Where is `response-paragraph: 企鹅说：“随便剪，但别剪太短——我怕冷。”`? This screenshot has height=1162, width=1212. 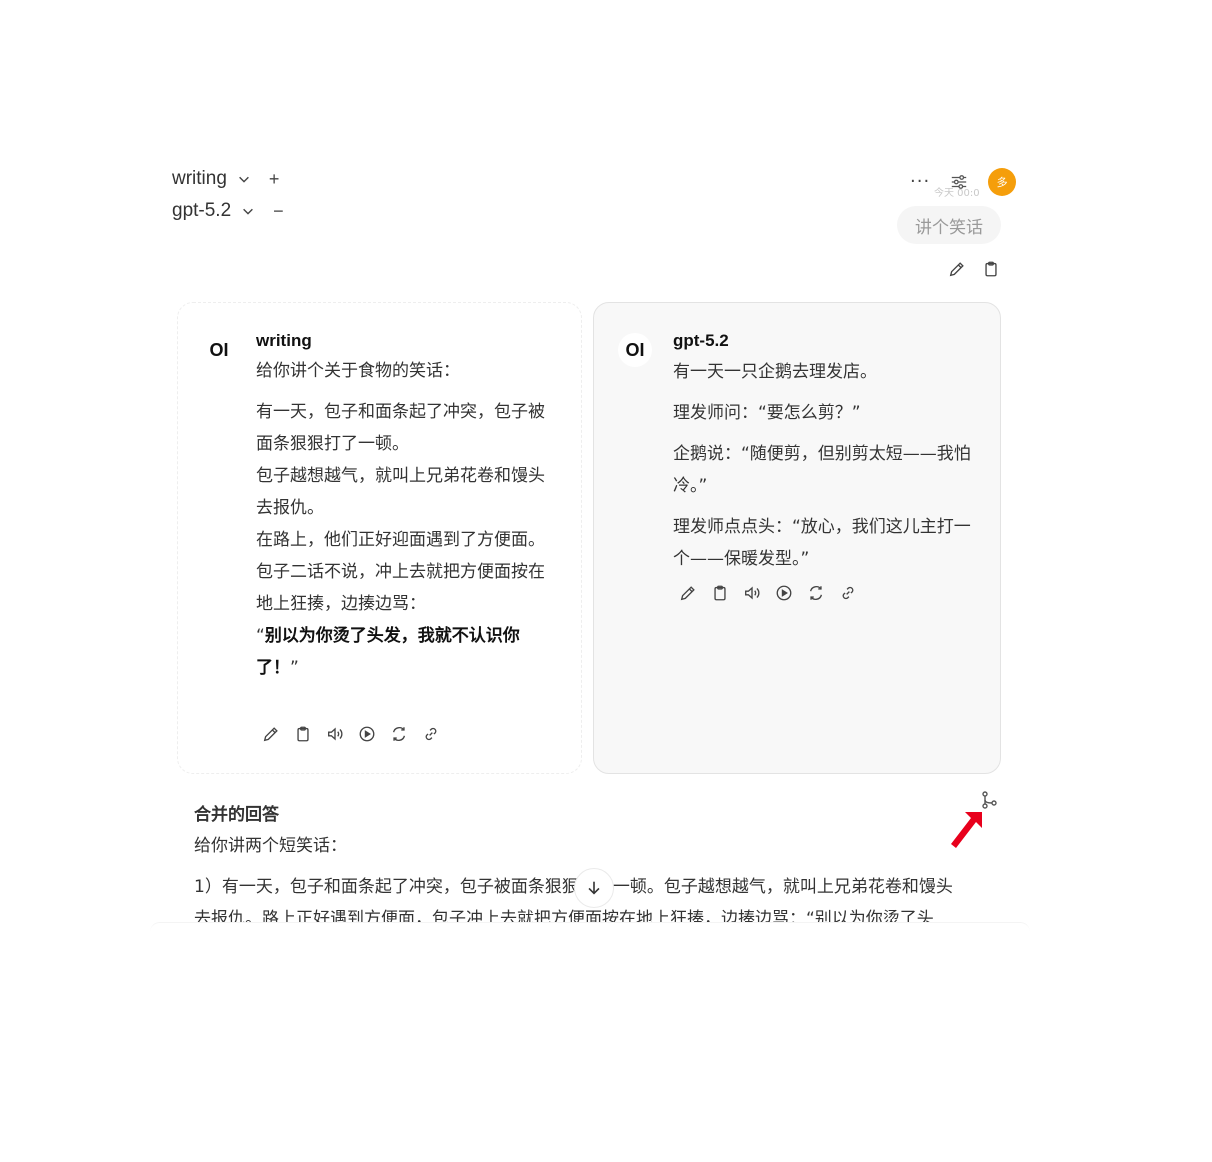 response-paragraph: 企鹅说：“随便剪，但别剪太短——我怕冷。” is located at coordinates (822, 470).